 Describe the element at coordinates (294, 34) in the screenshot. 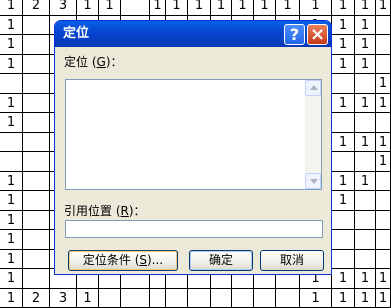

I see `help-button: ?` at that location.